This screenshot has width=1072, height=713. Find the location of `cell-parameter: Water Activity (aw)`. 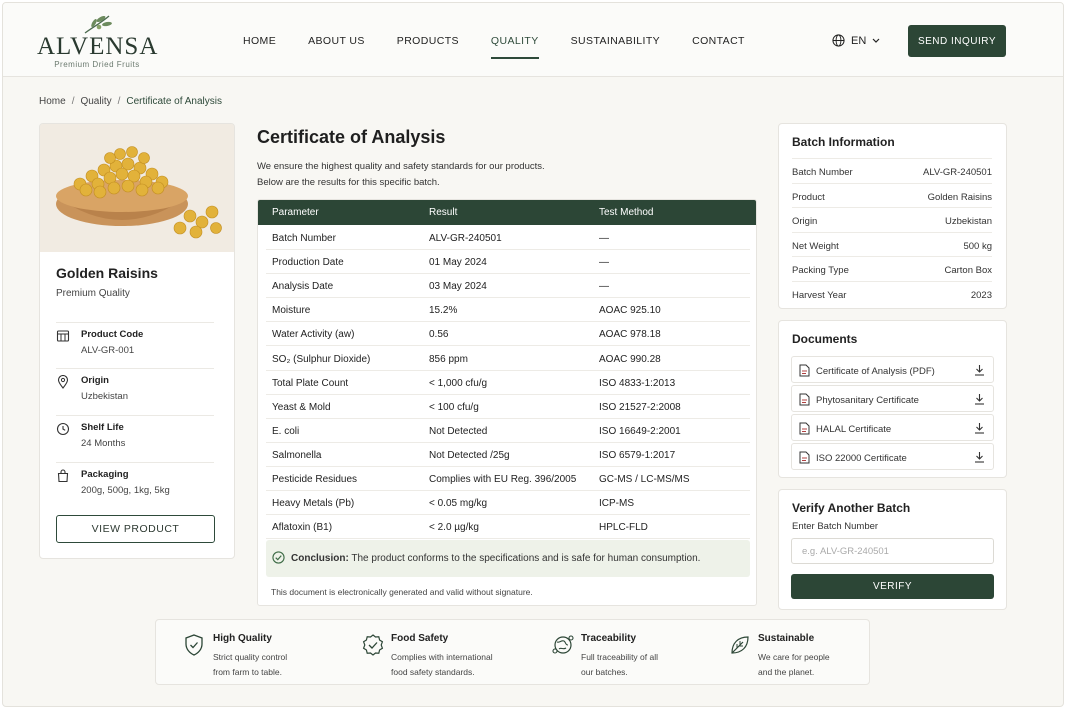

cell-parameter: Water Activity (aw) is located at coordinates (313, 335).